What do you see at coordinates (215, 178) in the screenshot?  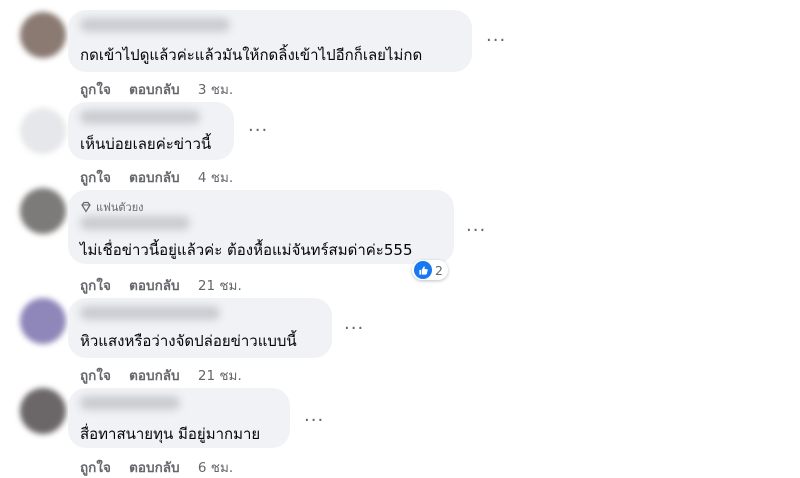 I see `timestamp: 4 ชม.` at bounding box center [215, 178].